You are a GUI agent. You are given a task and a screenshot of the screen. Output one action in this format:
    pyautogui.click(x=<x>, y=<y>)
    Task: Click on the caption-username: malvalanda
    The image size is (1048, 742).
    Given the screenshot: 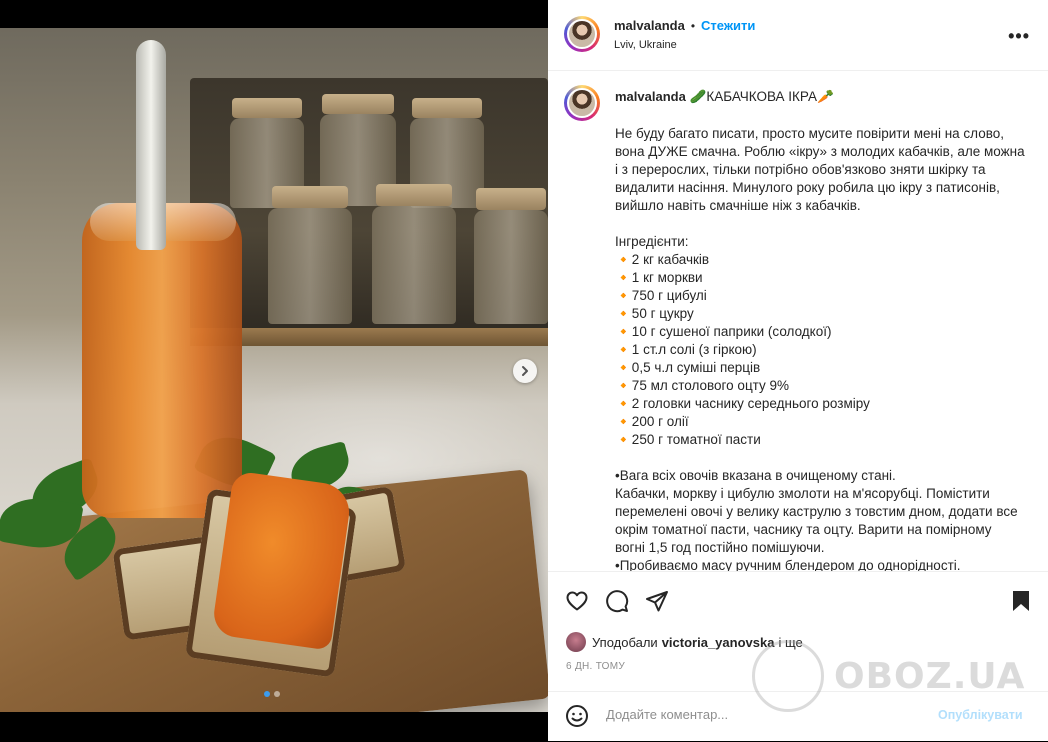 What is the action you would take?
    pyautogui.click(x=650, y=96)
    